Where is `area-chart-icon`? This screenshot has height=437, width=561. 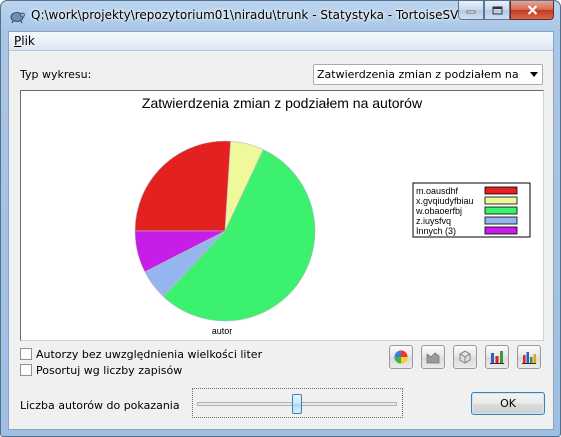 area-chart-icon is located at coordinates (433, 358).